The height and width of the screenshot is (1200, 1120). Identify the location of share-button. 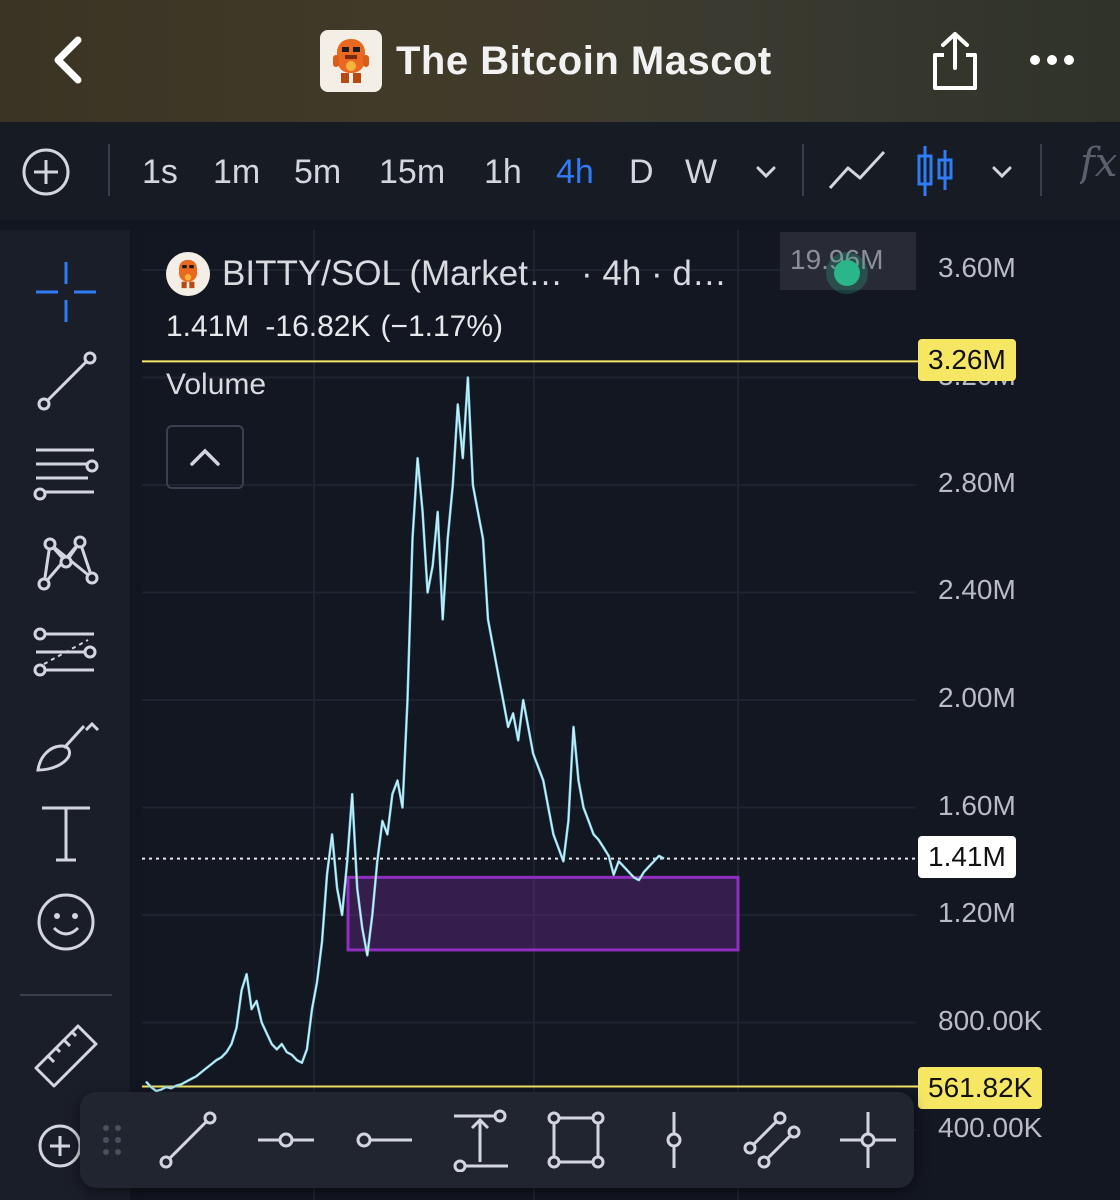
(955, 61).